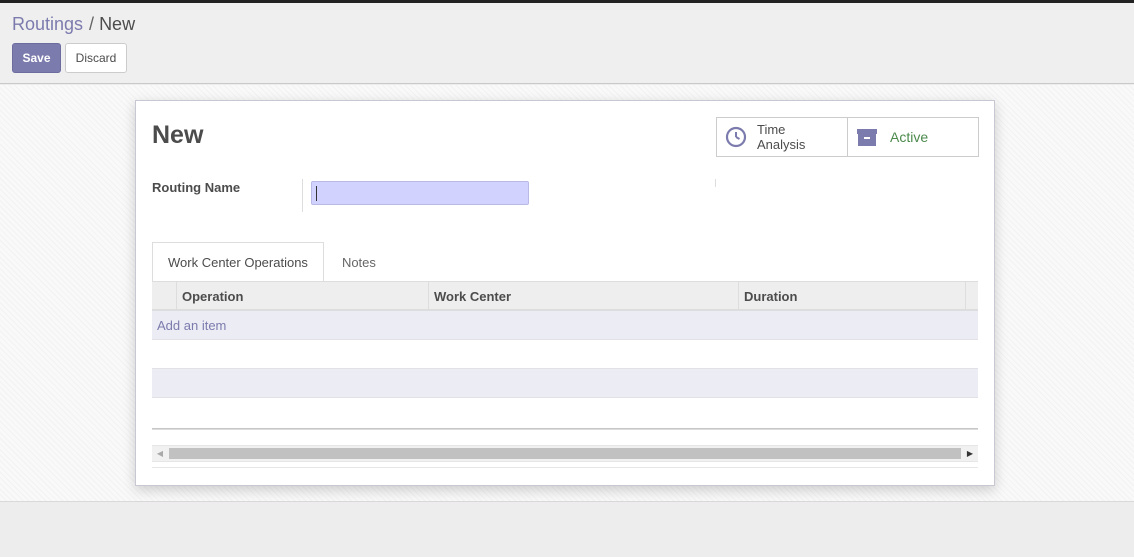 The height and width of the screenshot is (557, 1134). What do you see at coordinates (117, 24) in the screenshot?
I see `breadcrumb-current: New` at bounding box center [117, 24].